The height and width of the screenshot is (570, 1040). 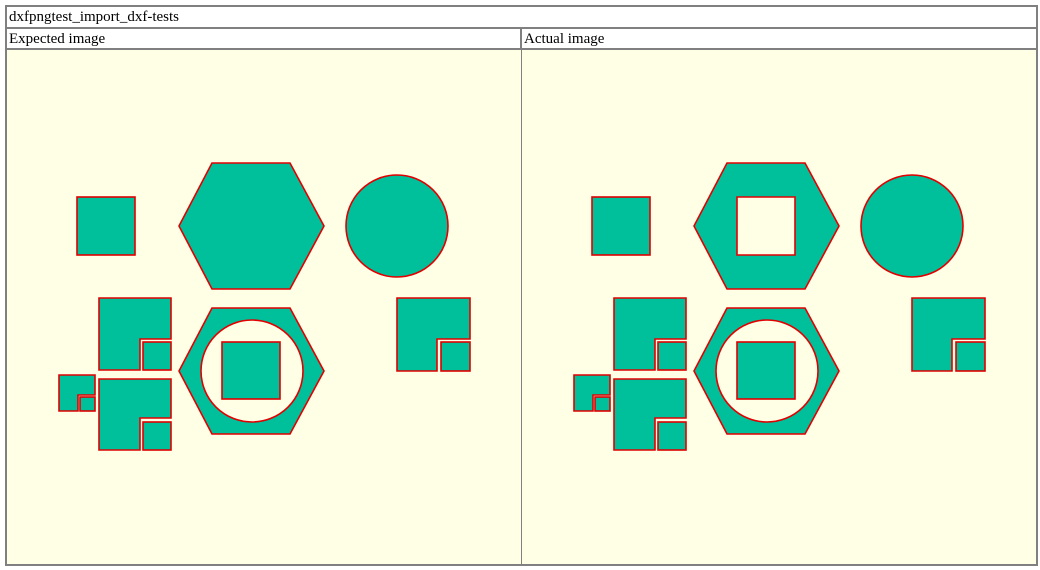 What do you see at coordinates (521, 18) in the screenshot?
I see `title-row: dxfpngtest_import_dxf-tests` at bounding box center [521, 18].